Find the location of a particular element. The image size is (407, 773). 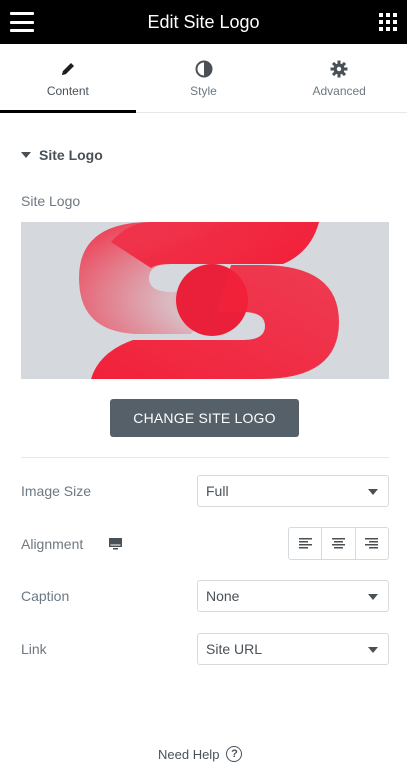

align-center-icon is located at coordinates (338, 543).